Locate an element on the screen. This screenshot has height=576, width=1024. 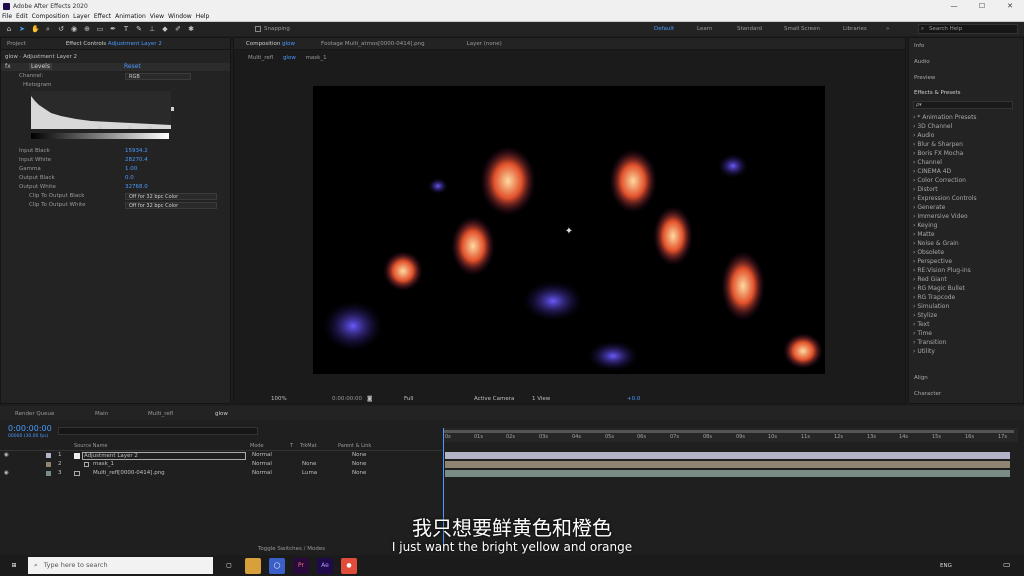
after-effects-taskbar-icon: Ae is located at coordinates (325, 565).